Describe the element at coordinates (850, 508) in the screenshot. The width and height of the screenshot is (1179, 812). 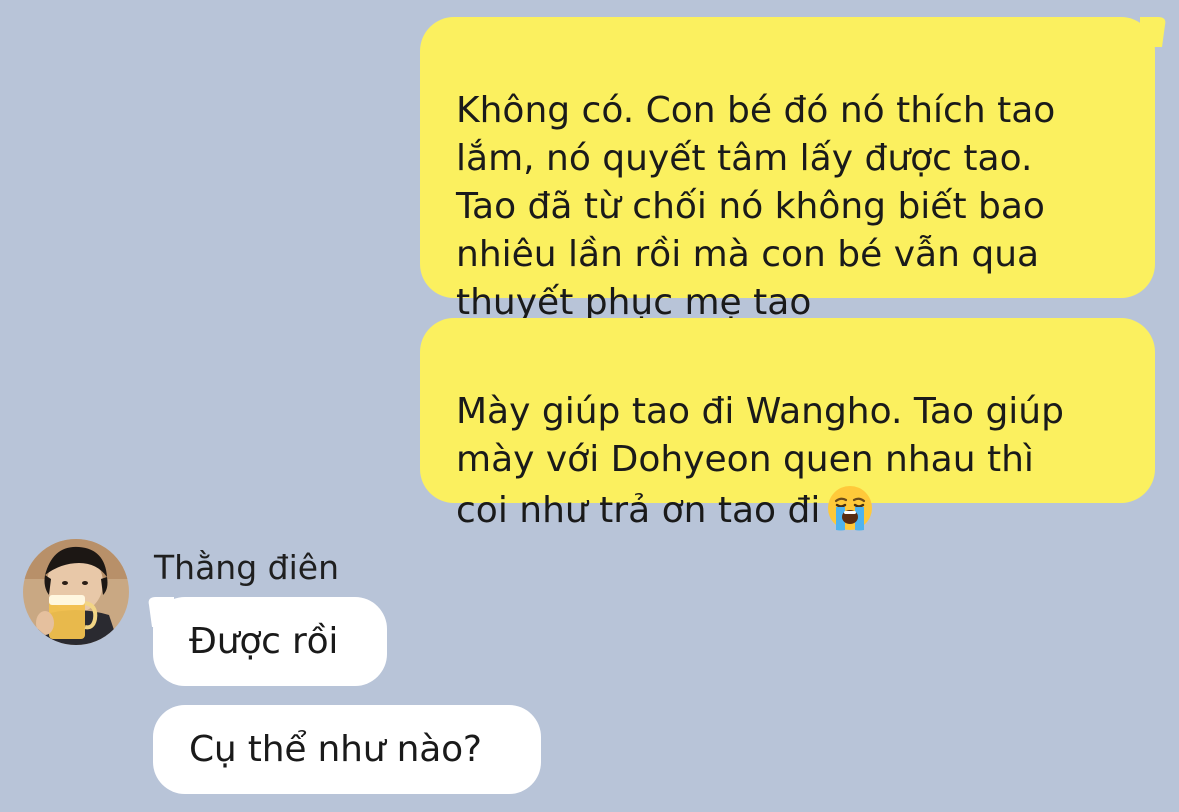
I see `loudly-crying-face-emoji` at that location.